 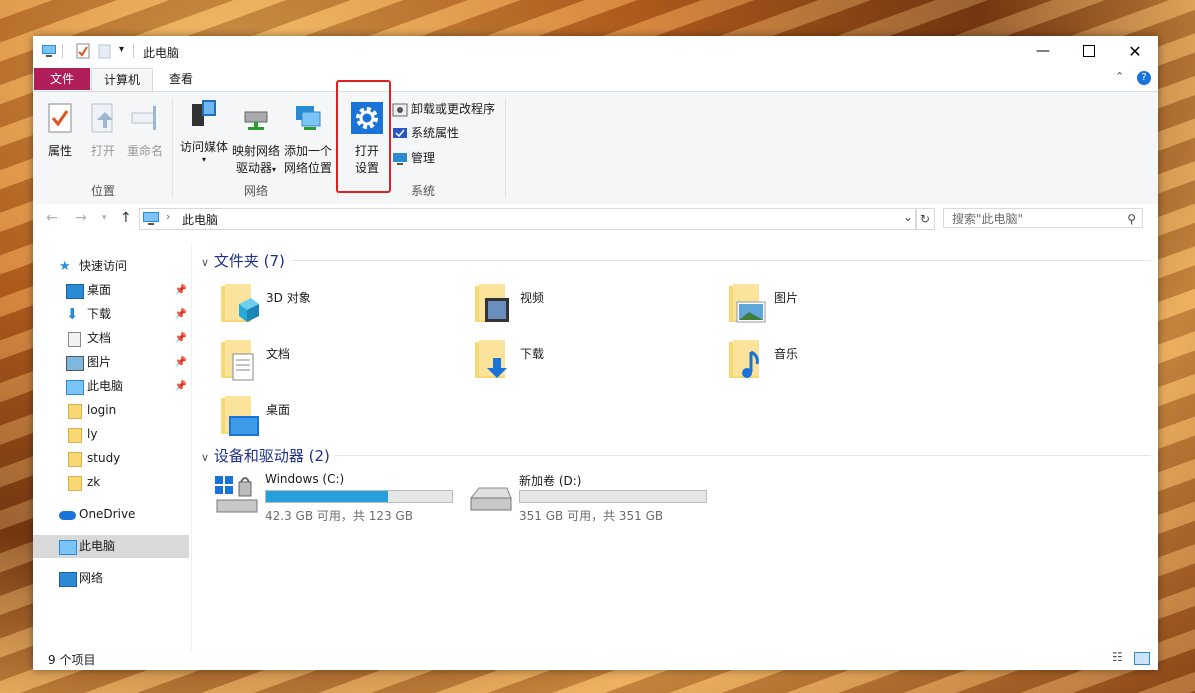 What do you see at coordinates (339, 363) in the screenshot?
I see `folder-documents: 文档` at bounding box center [339, 363].